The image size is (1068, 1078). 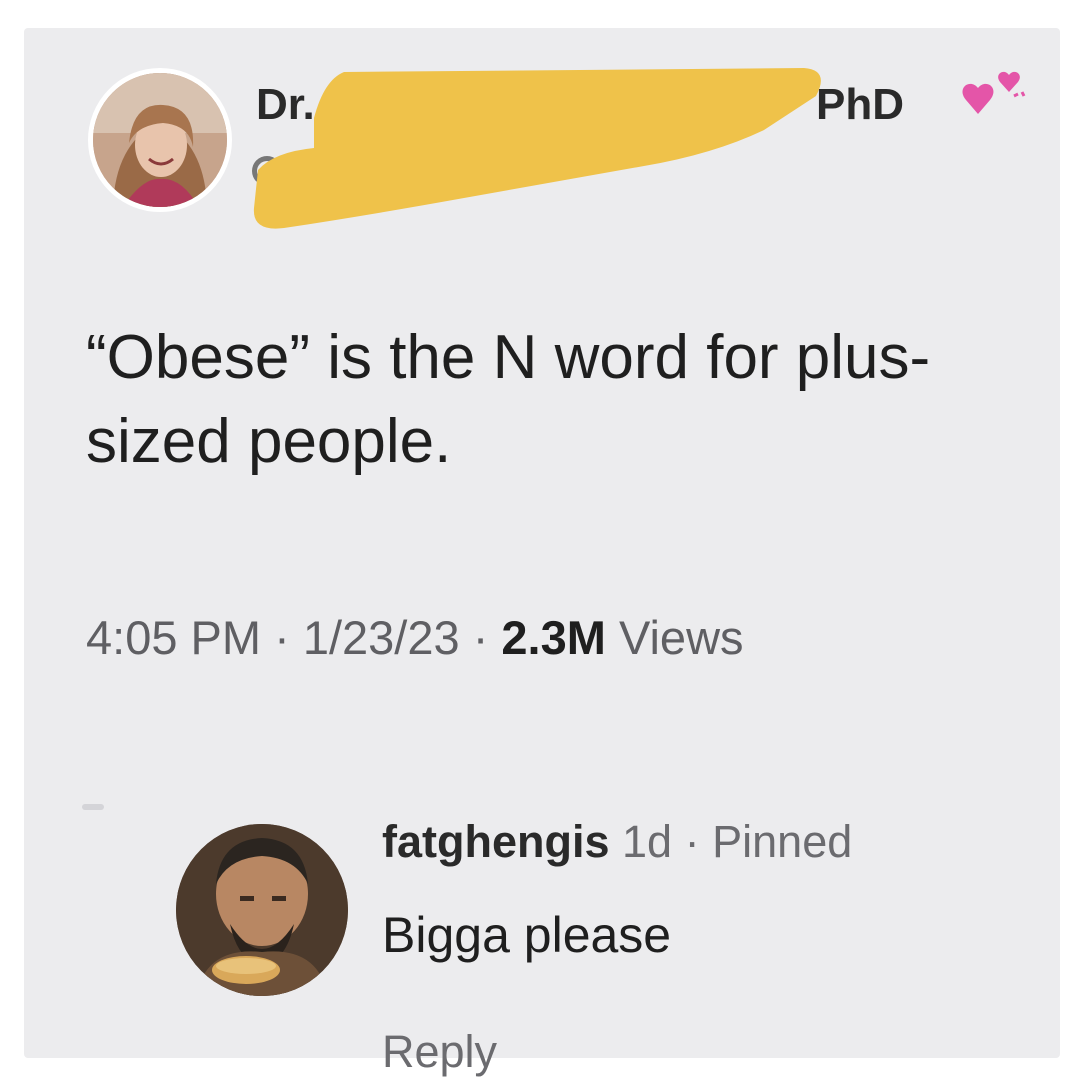 I want to click on views-label: Views, so click(x=681, y=637).